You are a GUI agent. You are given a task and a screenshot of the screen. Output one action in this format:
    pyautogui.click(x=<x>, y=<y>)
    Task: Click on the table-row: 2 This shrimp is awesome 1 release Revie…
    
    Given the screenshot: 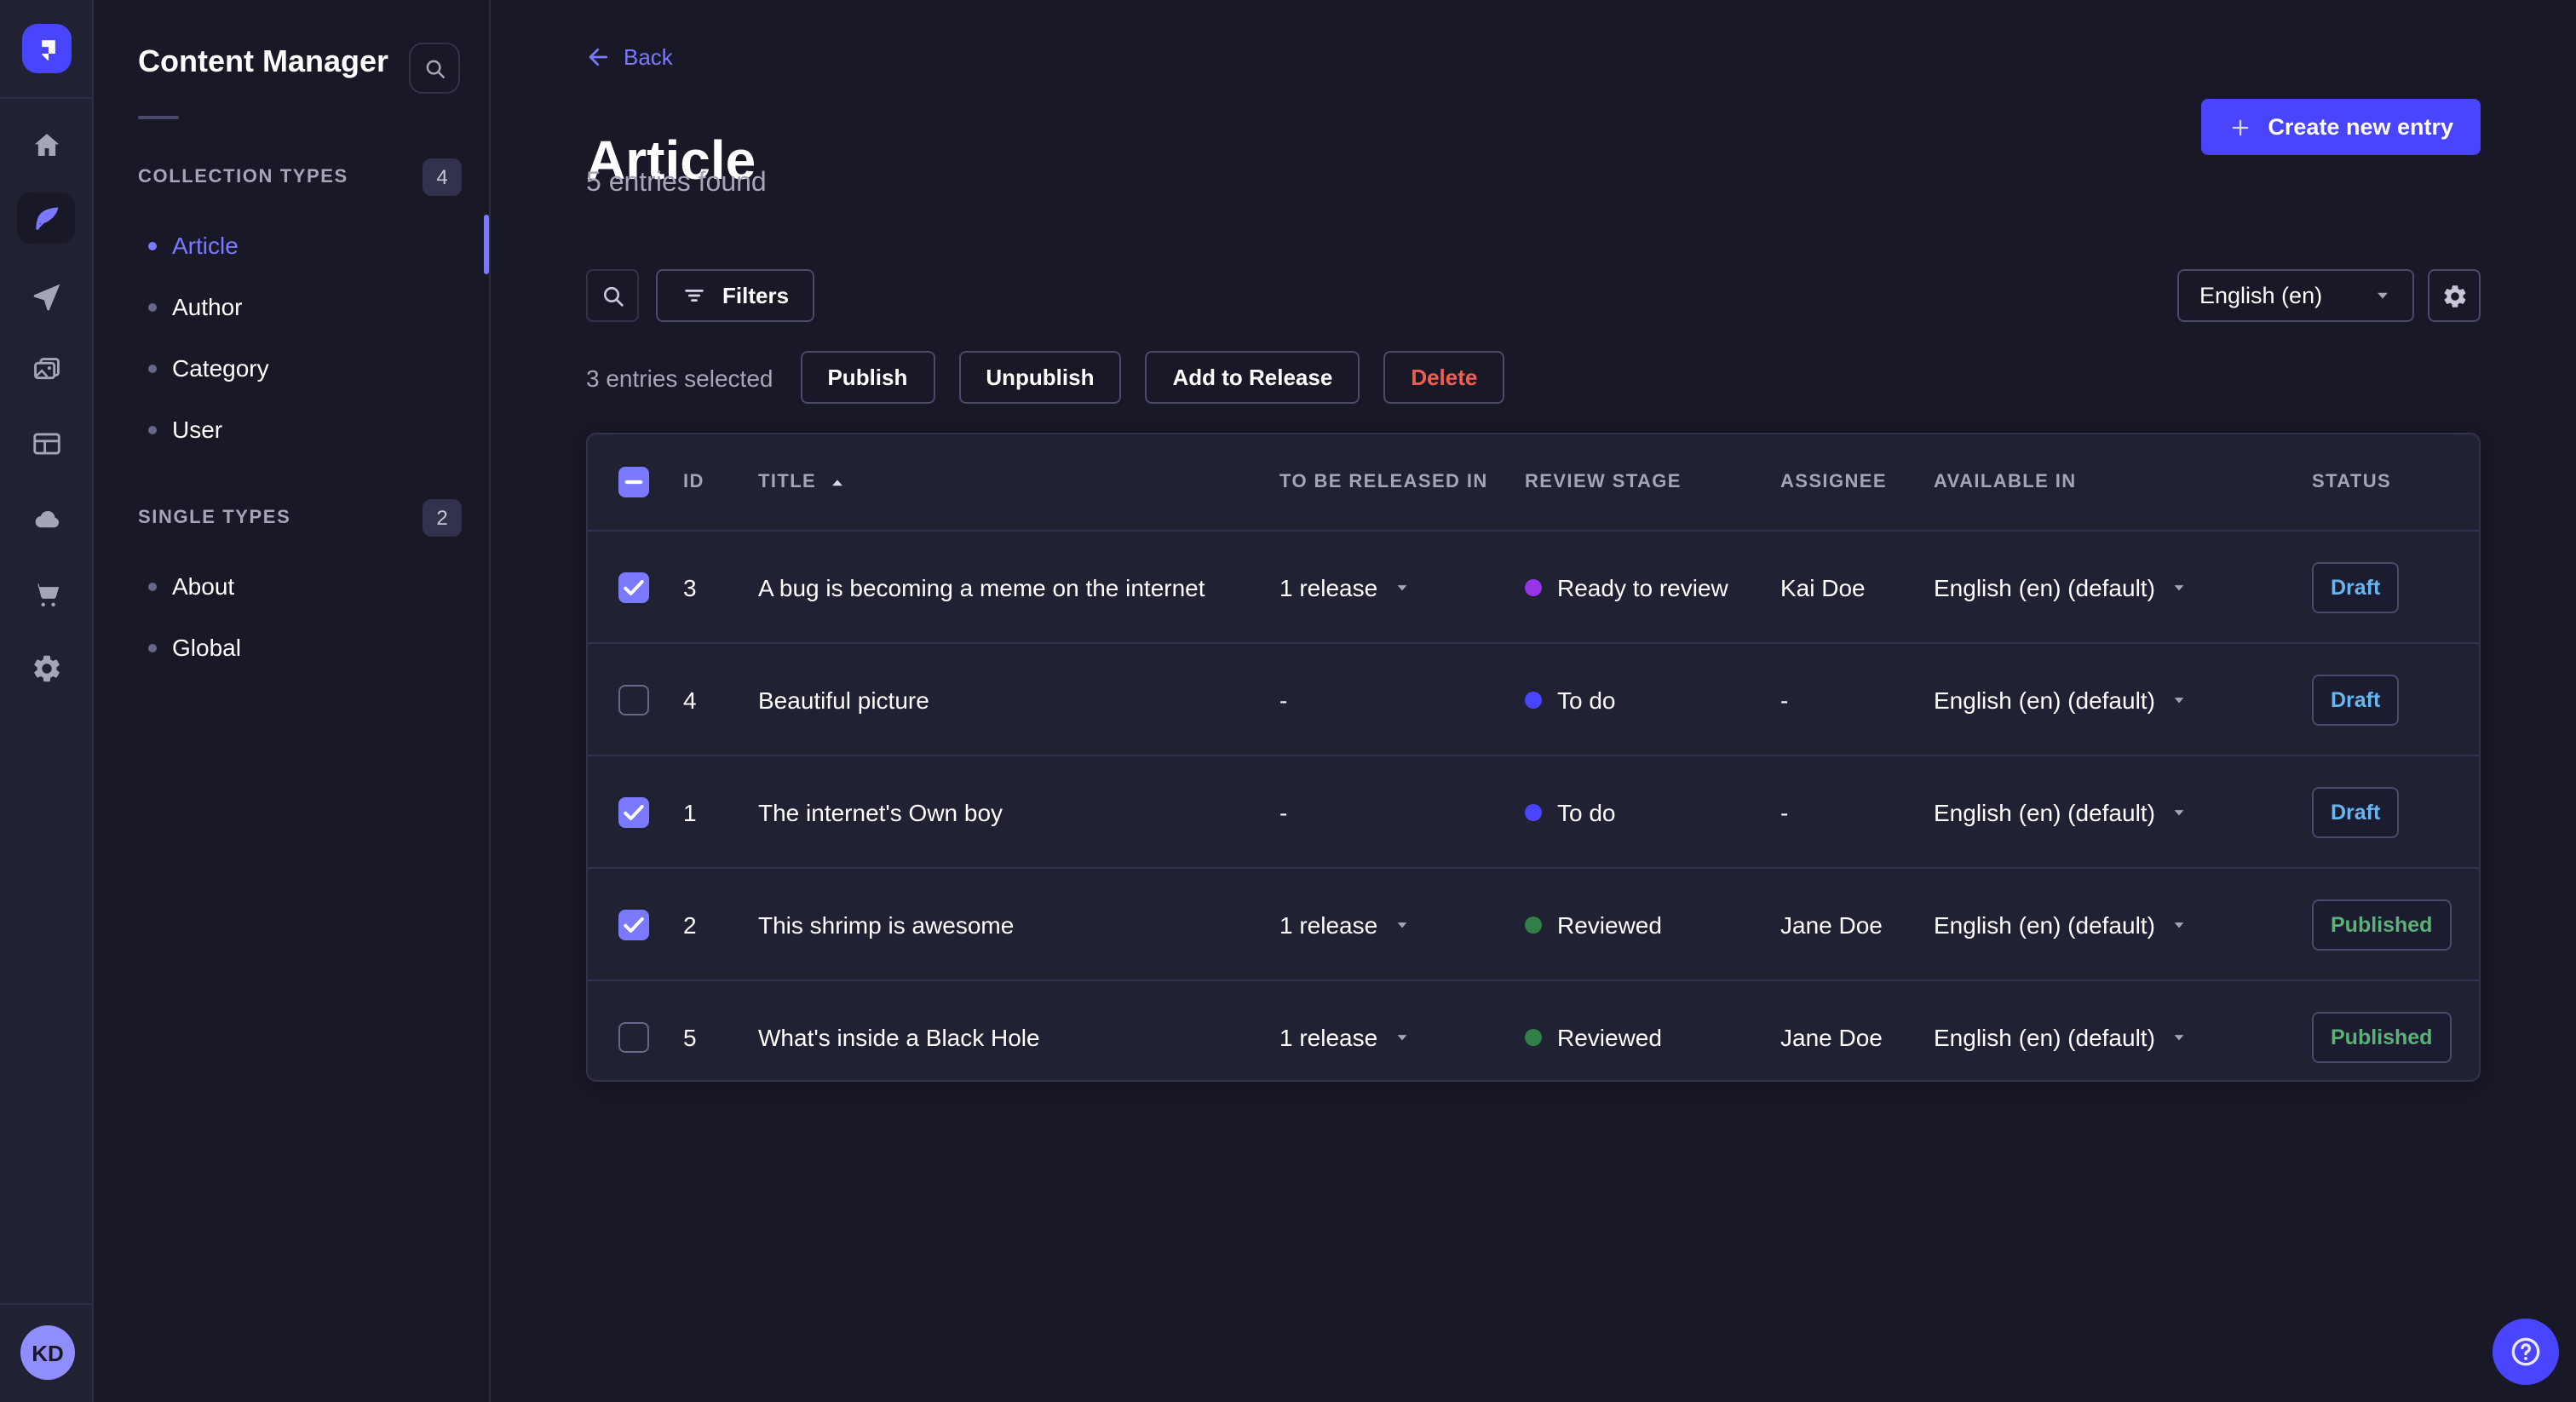 What is the action you would take?
    pyautogui.click(x=1534, y=923)
    